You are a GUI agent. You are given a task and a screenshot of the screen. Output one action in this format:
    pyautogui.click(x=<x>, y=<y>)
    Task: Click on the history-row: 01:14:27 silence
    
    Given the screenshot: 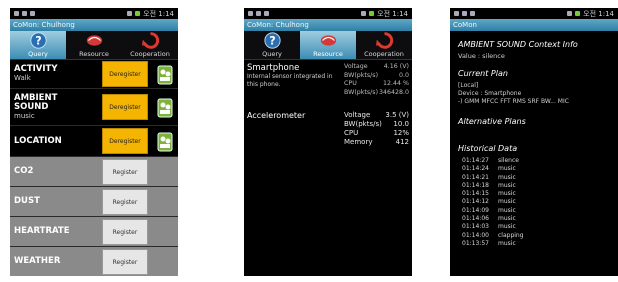 What is the action you would take?
    pyautogui.click(x=536, y=161)
    